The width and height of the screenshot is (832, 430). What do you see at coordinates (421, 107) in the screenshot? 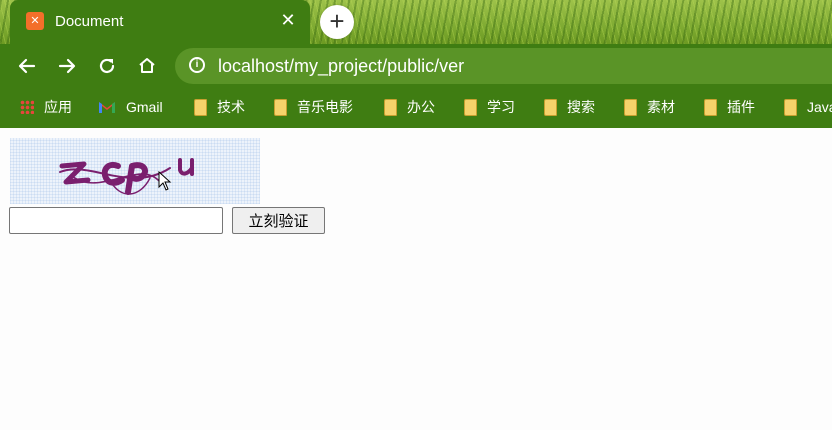
I see `bookmark-label: 办公` at bounding box center [421, 107].